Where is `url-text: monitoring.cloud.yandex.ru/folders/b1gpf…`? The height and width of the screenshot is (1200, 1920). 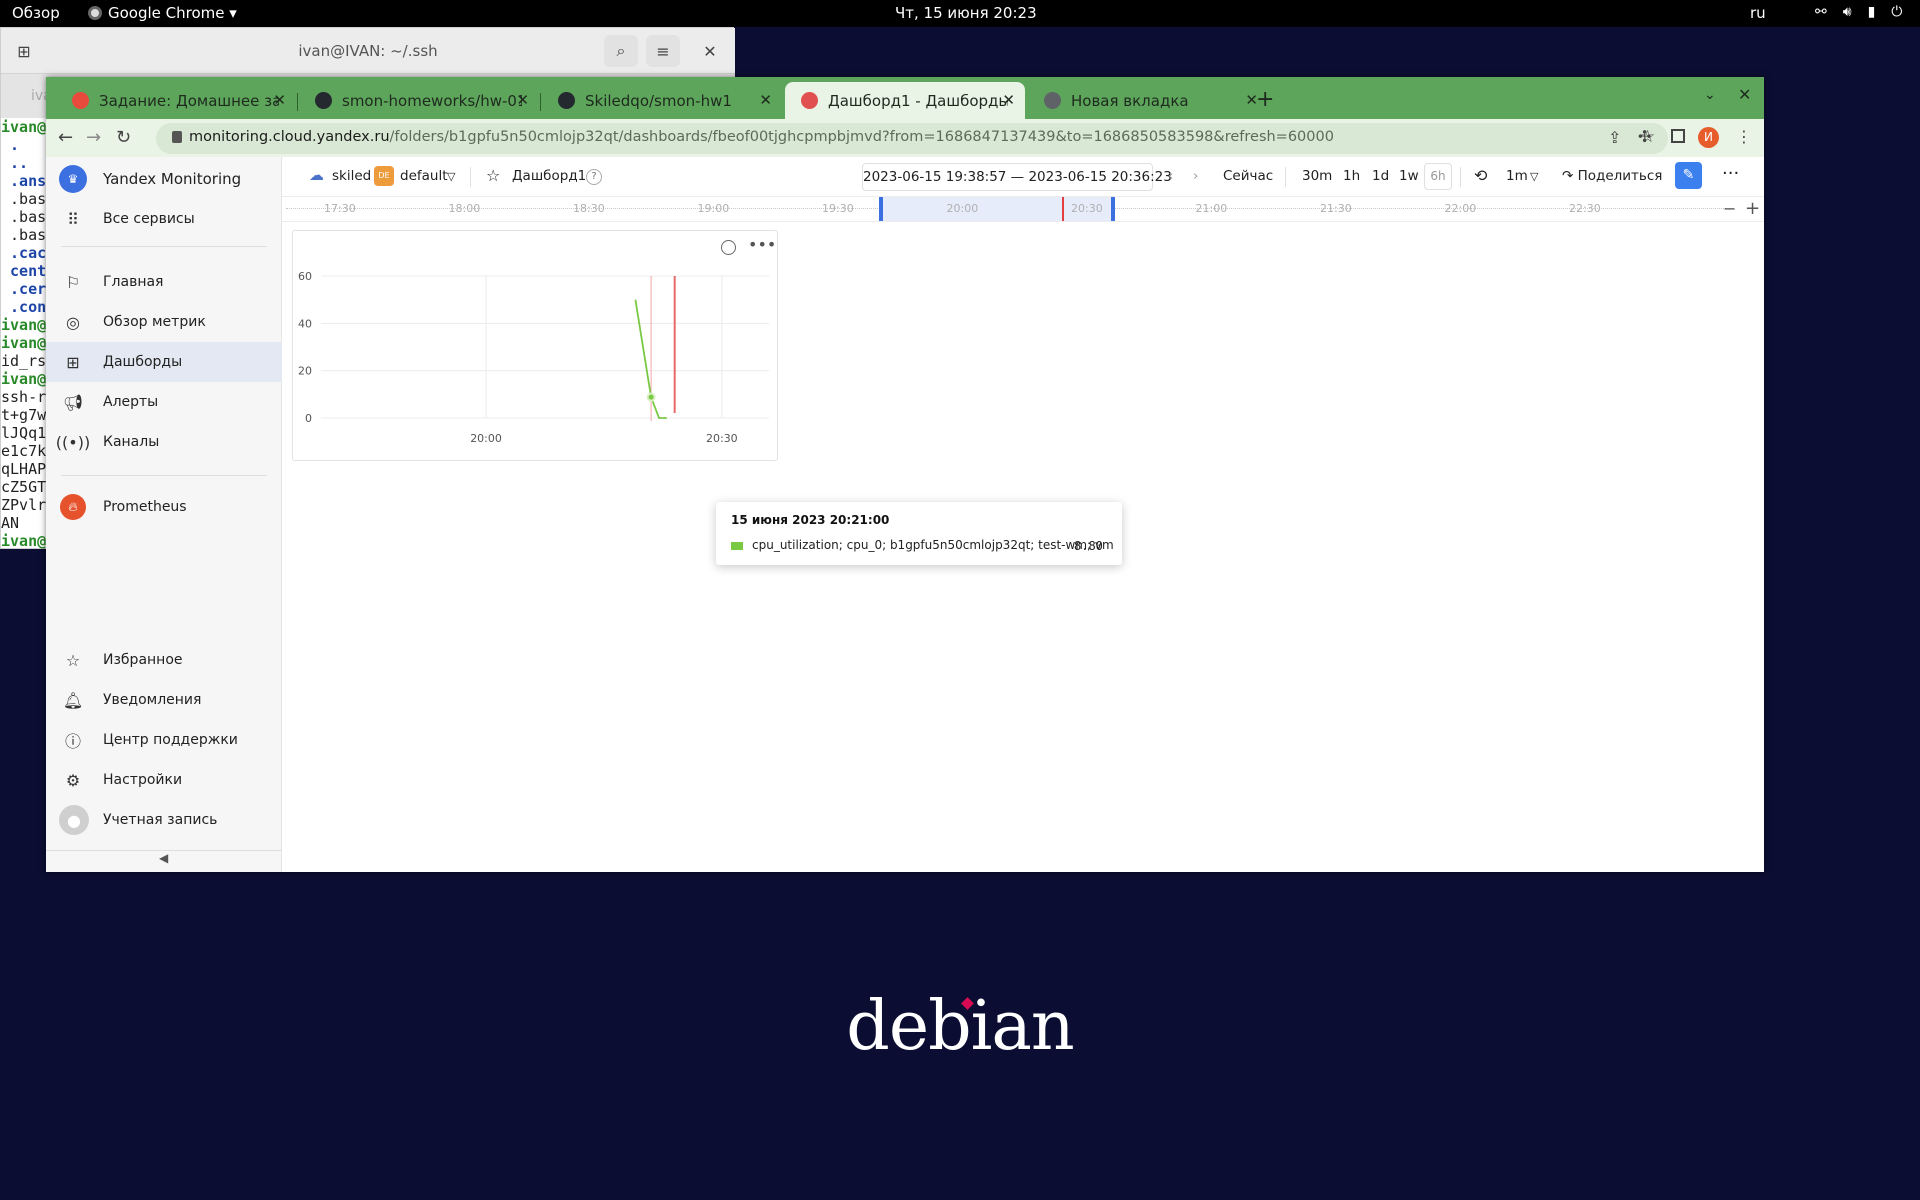 url-text: monitoring.cloud.yandex.ru/folders/b1gpf… is located at coordinates (761, 137).